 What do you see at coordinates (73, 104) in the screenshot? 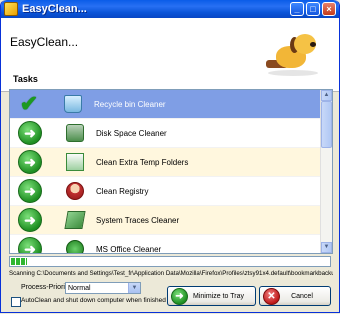
I see `recycle-bin-icon` at bounding box center [73, 104].